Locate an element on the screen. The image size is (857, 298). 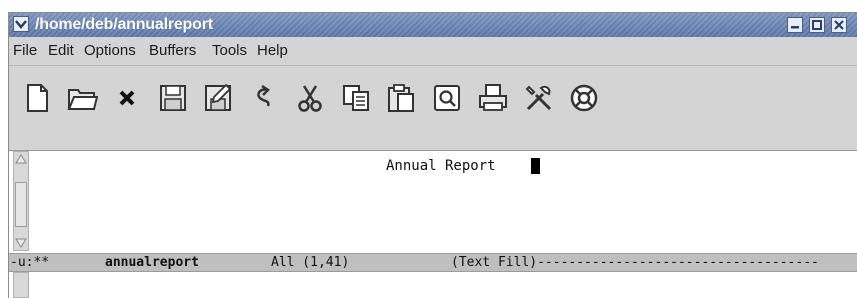
minimize-icon is located at coordinates (795, 27).